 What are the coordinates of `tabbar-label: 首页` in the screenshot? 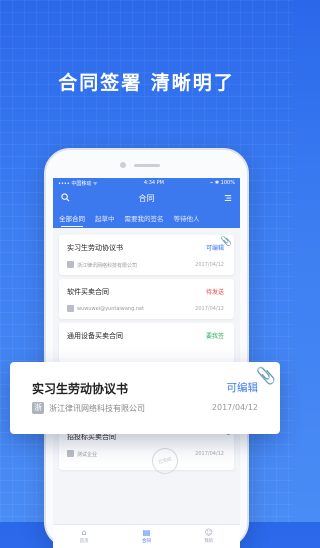 It's located at (84, 541).